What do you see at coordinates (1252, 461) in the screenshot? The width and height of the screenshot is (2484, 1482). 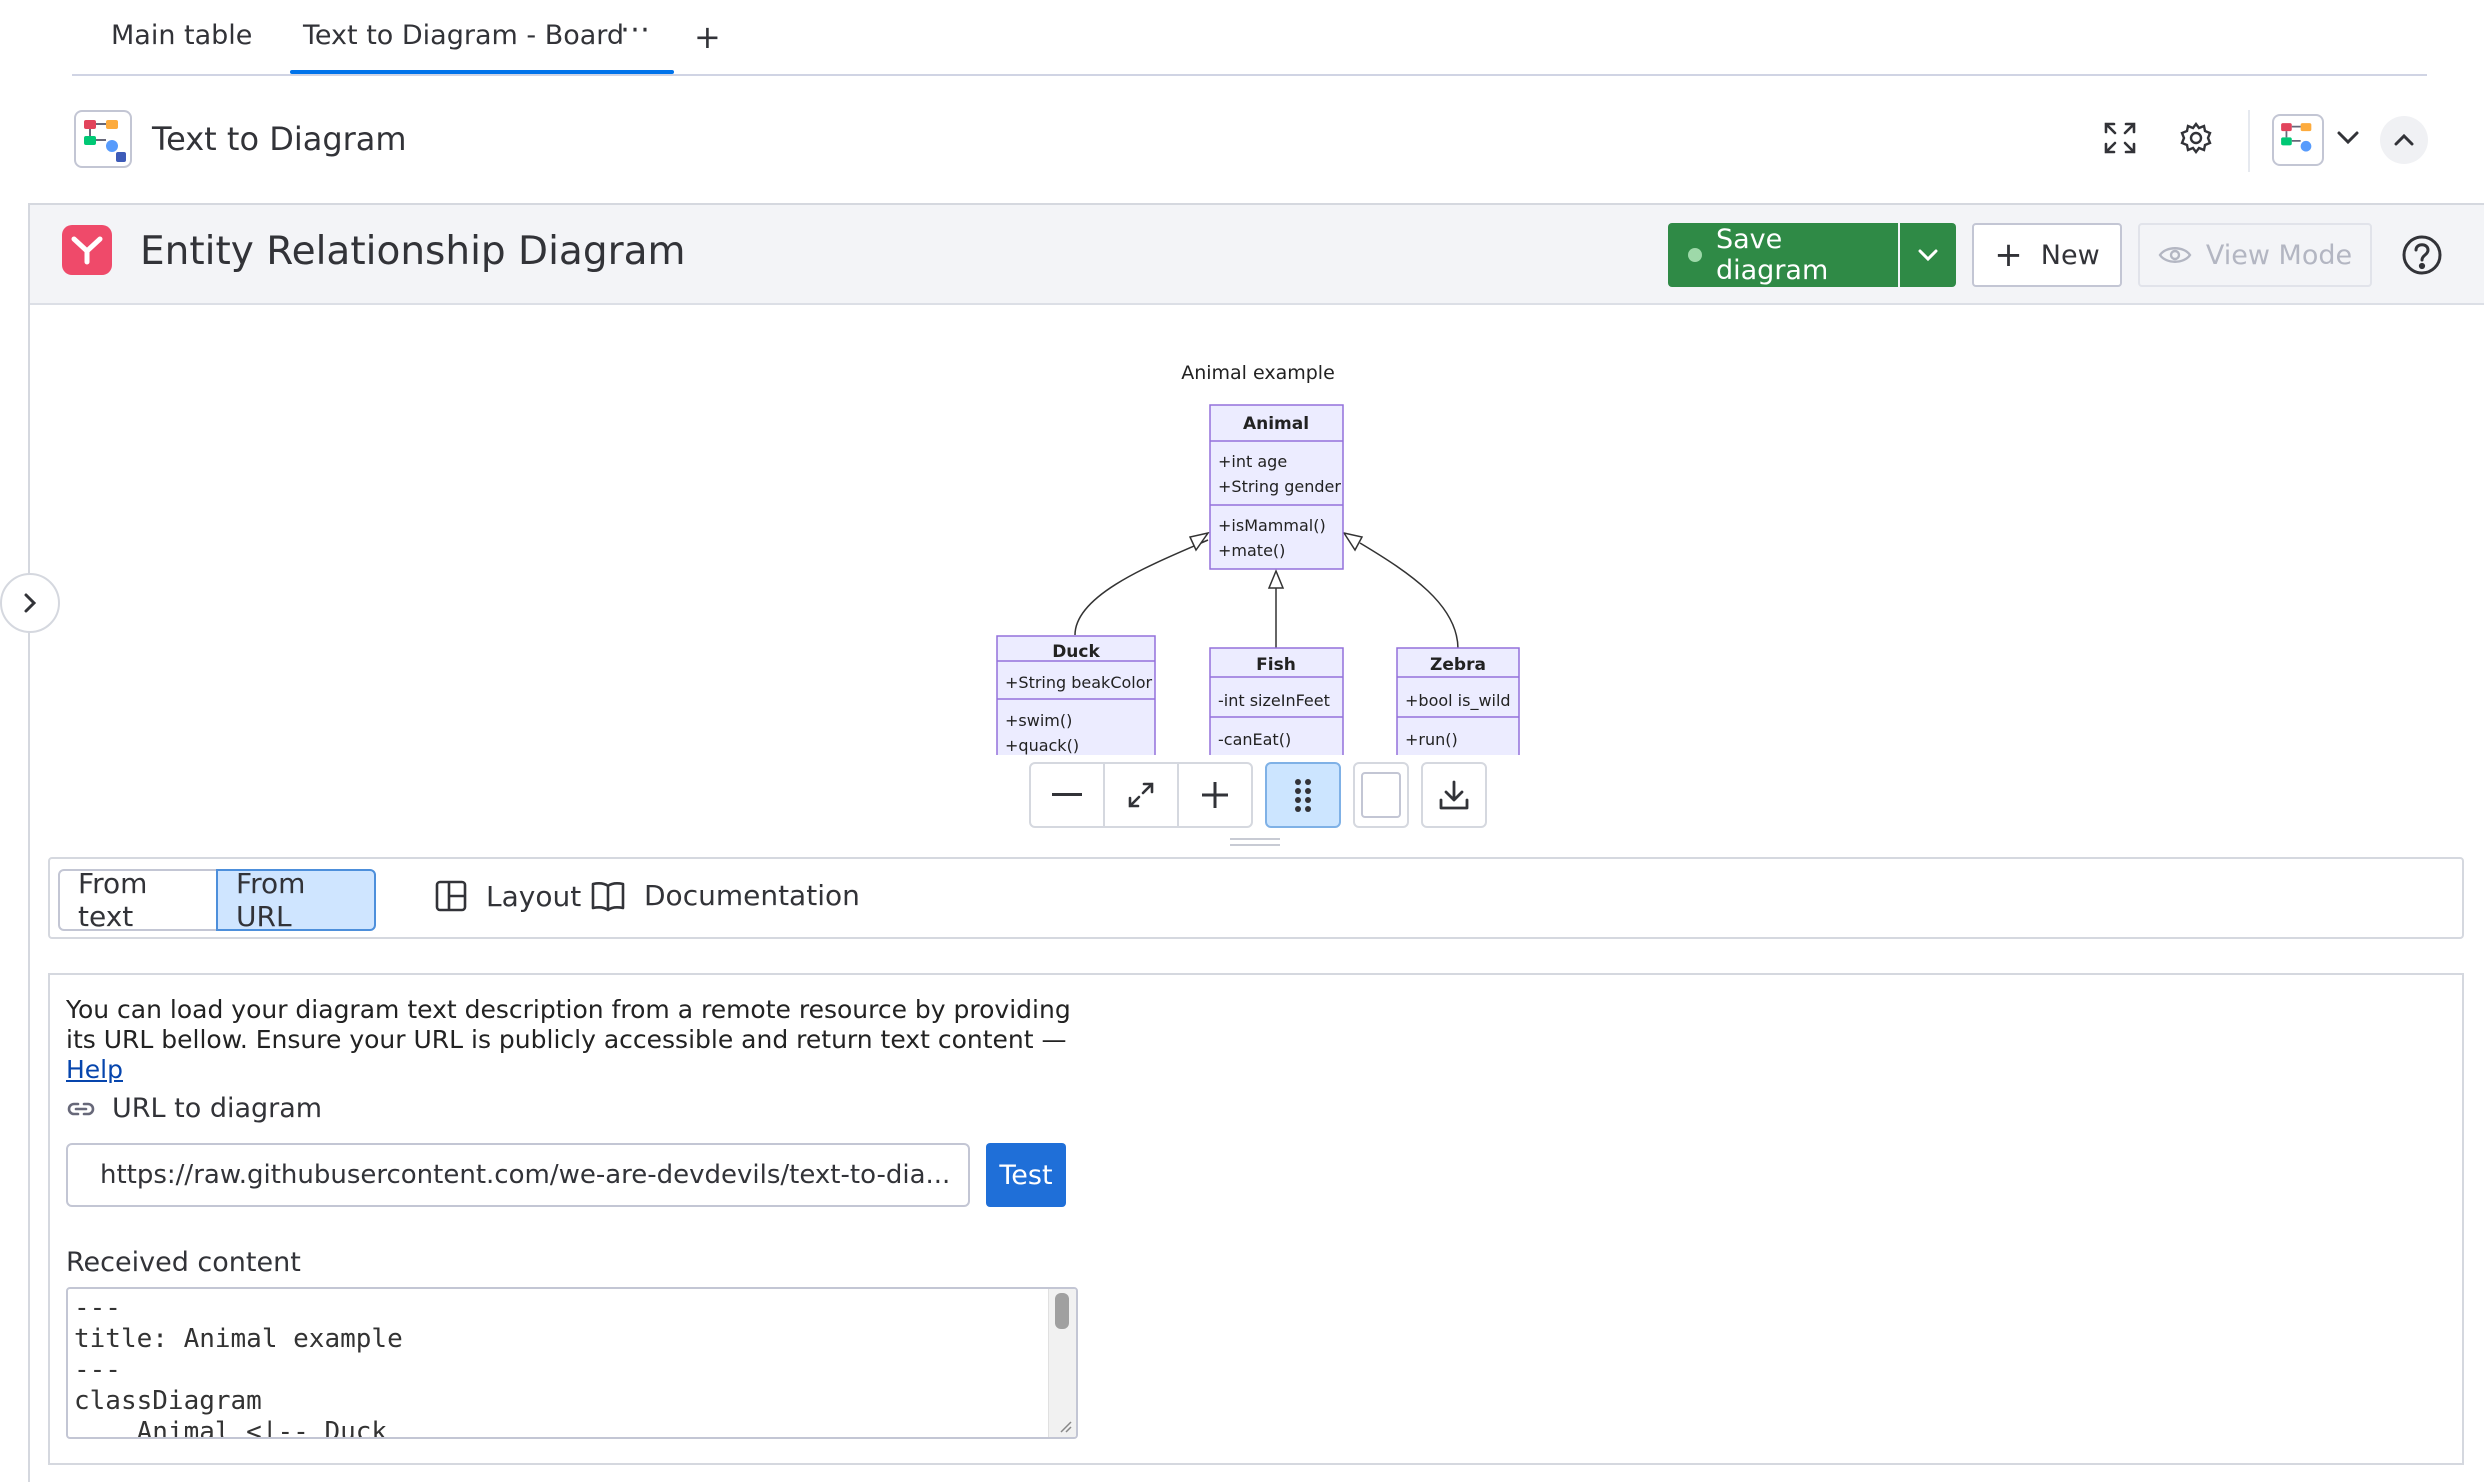 I see `class-attribute: +int age` at bounding box center [1252, 461].